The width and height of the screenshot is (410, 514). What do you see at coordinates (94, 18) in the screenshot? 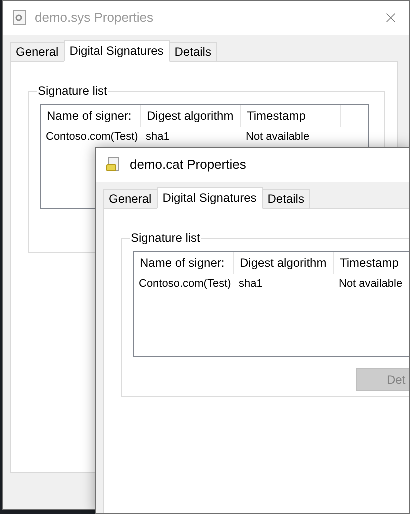
I see `window-title: demo.sys Properties` at bounding box center [94, 18].